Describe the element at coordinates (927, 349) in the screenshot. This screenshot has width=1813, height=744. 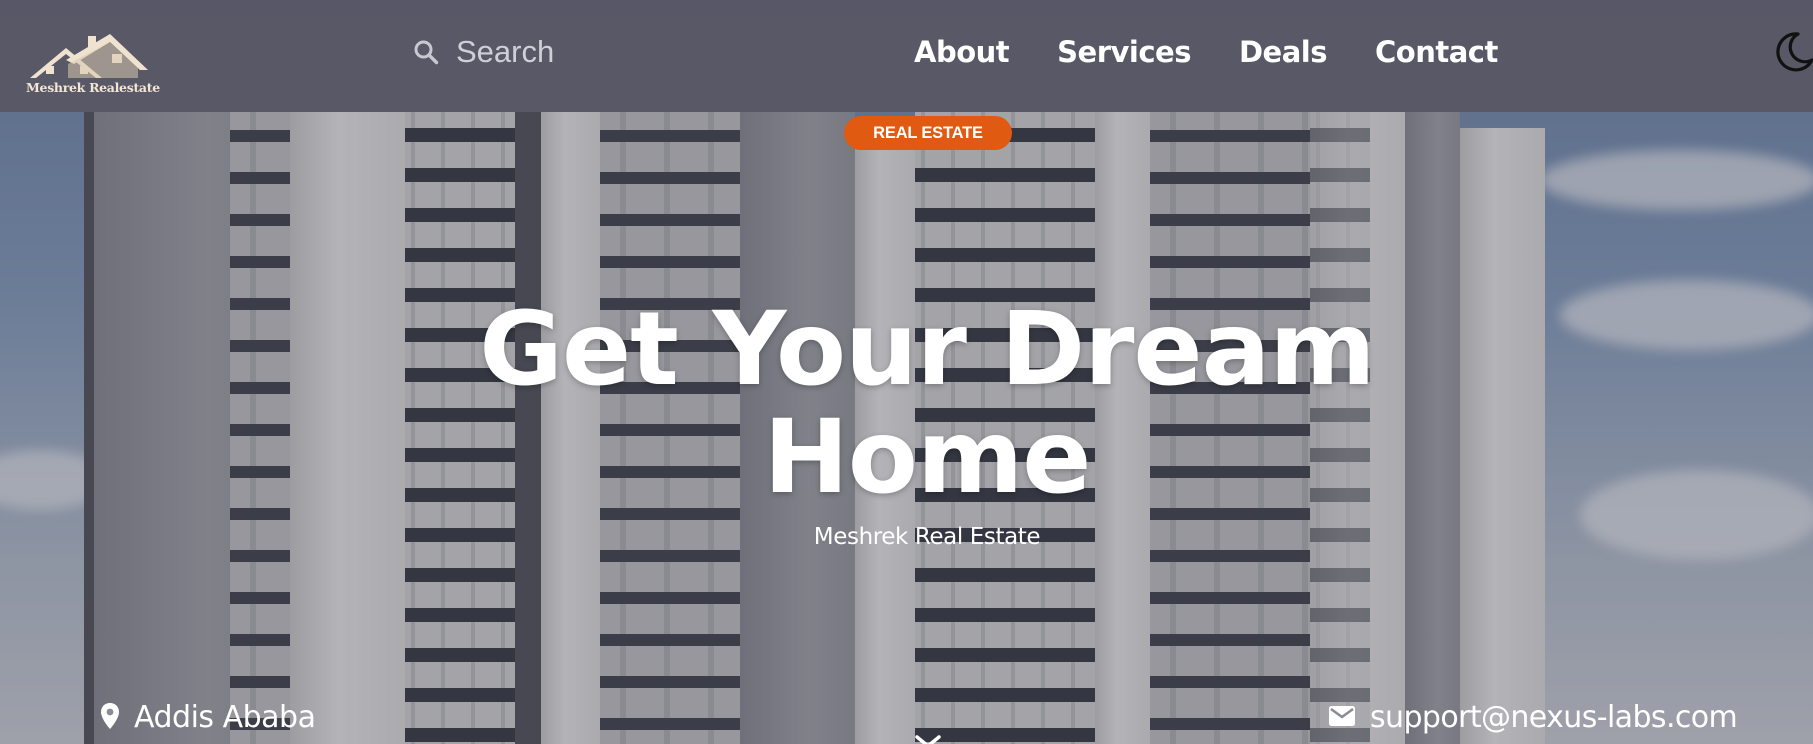
I see `headline-line-1: Get Your Dream` at that location.